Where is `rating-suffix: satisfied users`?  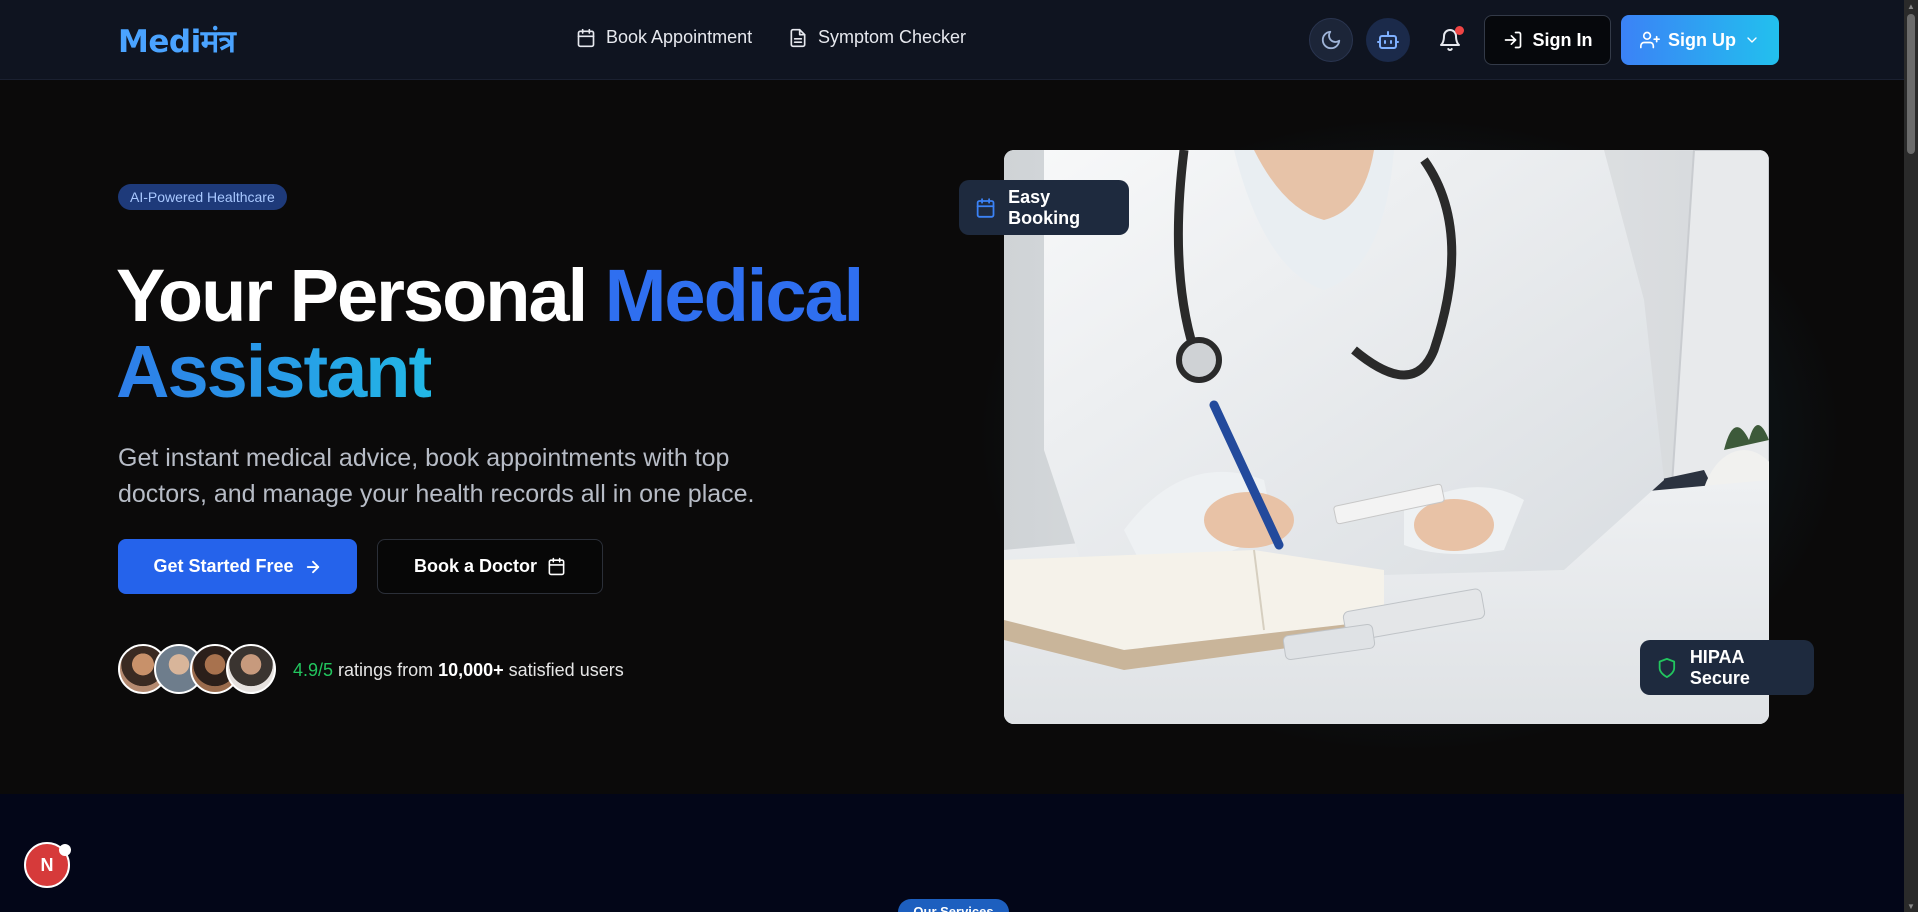
rating-suffix: satisfied users is located at coordinates (563, 670).